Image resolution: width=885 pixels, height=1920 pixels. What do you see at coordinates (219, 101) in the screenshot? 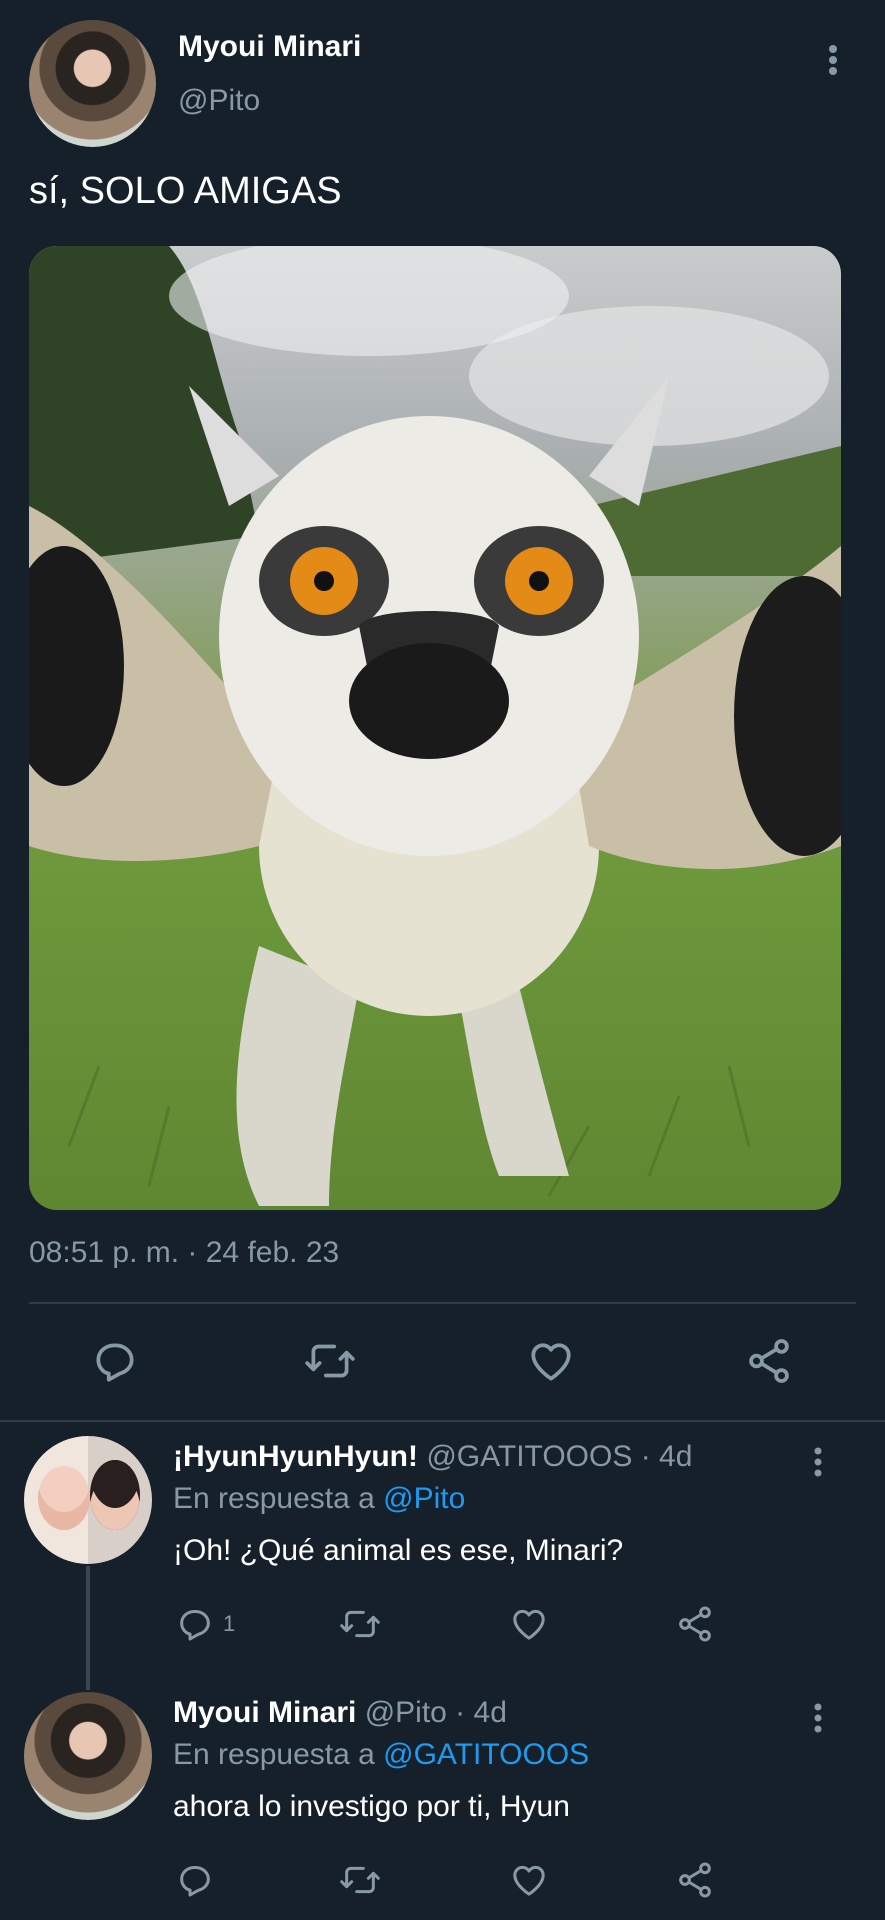
I see `author-handle: @Pito` at bounding box center [219, 101].